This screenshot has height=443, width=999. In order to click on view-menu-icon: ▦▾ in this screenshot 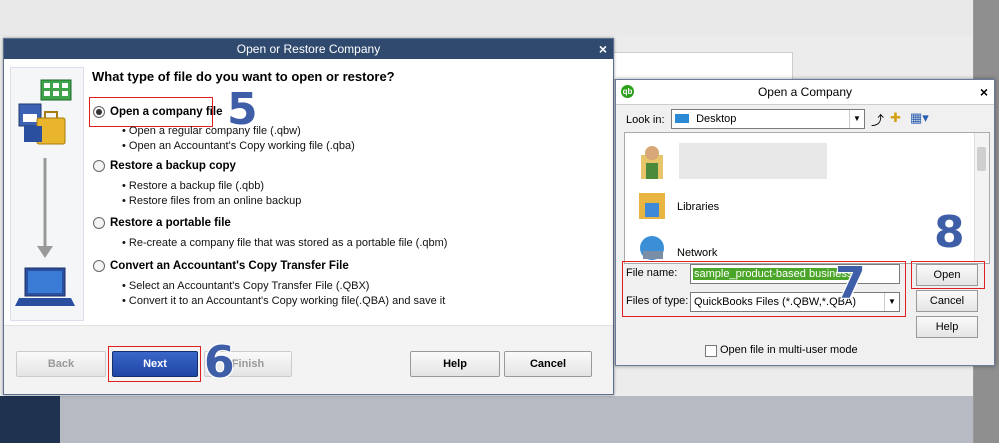, I will do `click(919, 118)`.